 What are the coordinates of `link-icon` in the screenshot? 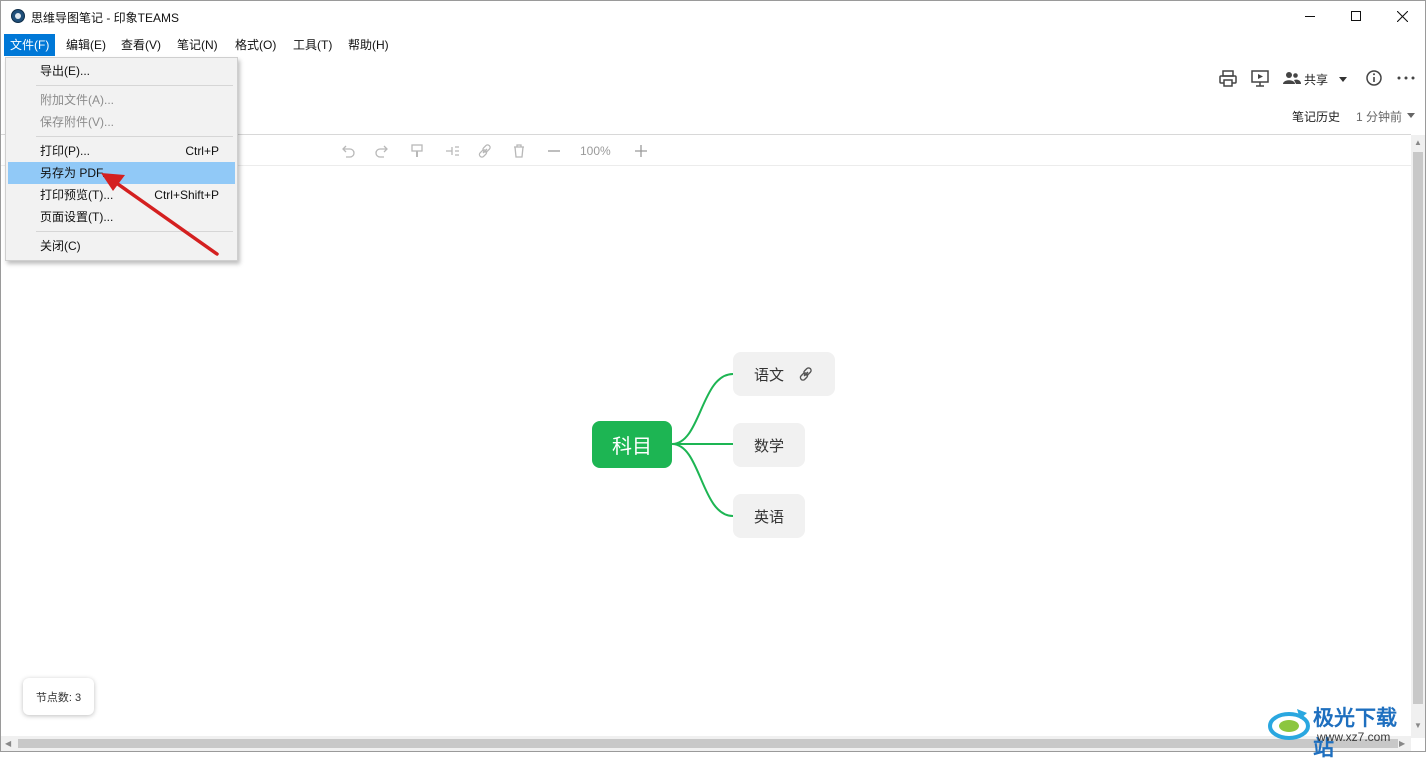 It's located at (806, 374).